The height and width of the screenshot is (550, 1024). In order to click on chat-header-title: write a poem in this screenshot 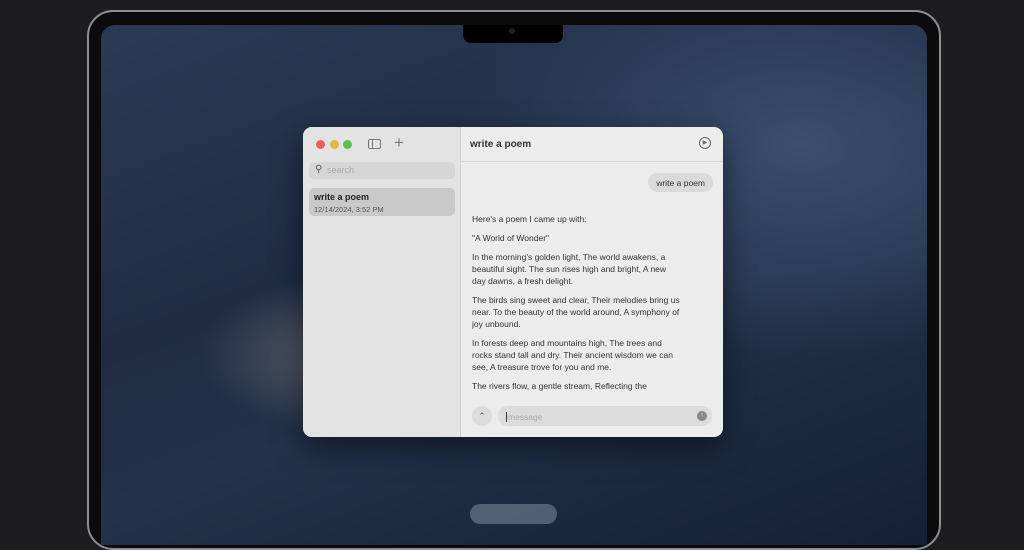, I will do `click(592, 144)`.